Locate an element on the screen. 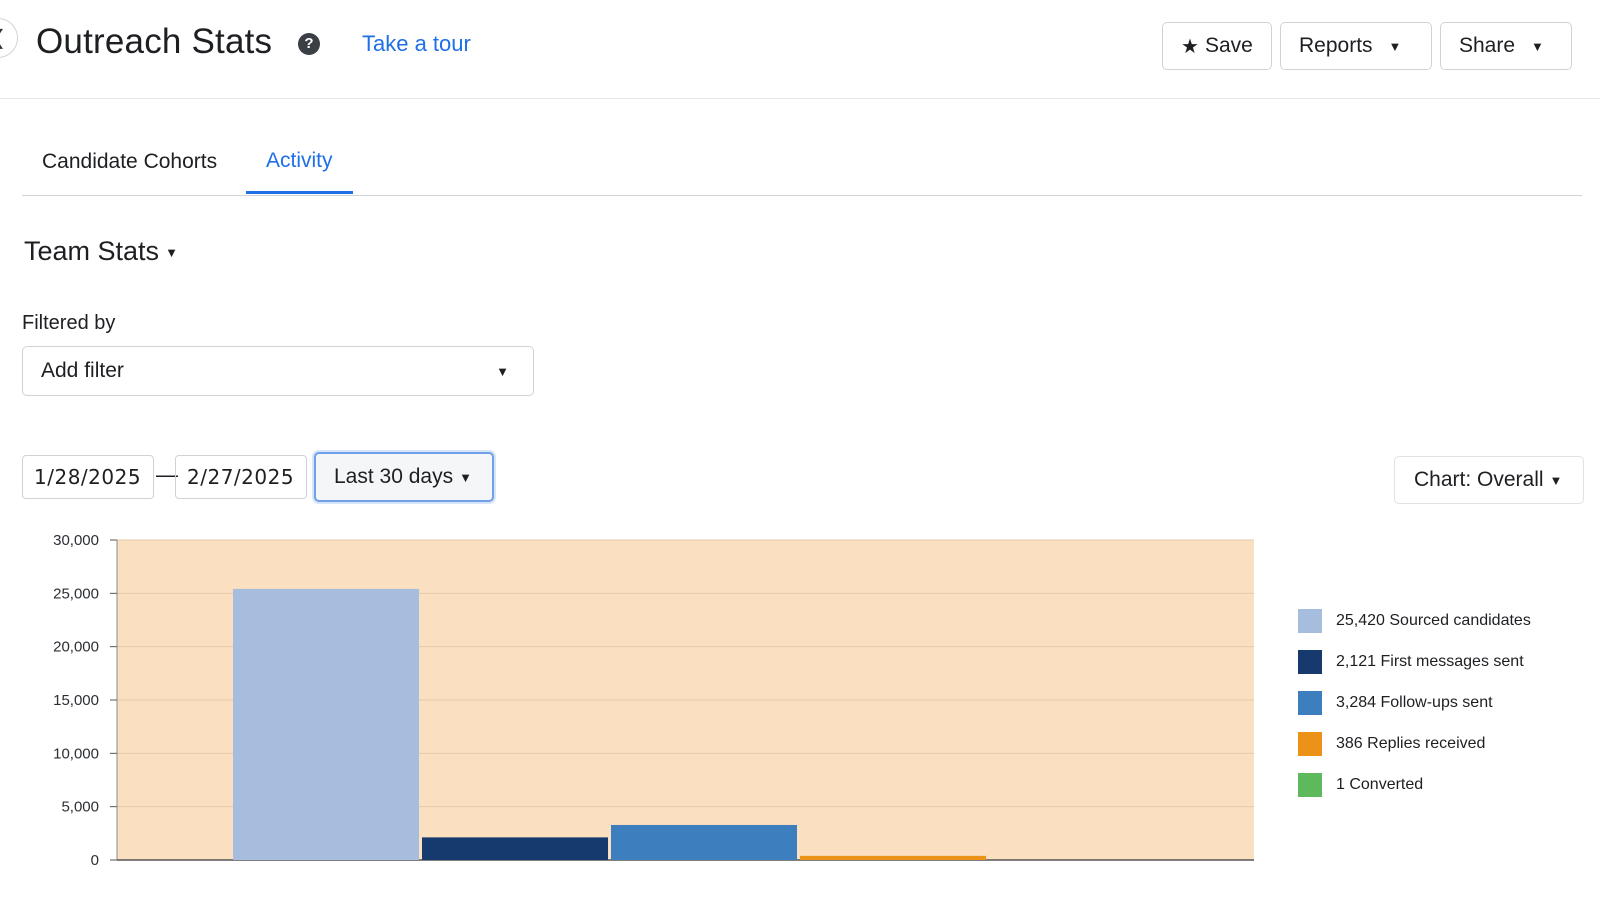  back-button: ❮ is located at coordinates (9, 38).